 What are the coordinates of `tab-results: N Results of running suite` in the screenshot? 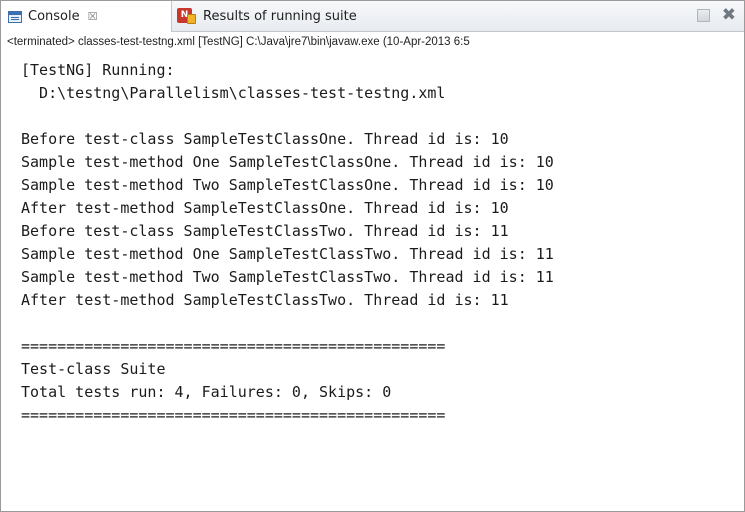 It's located at (267, 16).